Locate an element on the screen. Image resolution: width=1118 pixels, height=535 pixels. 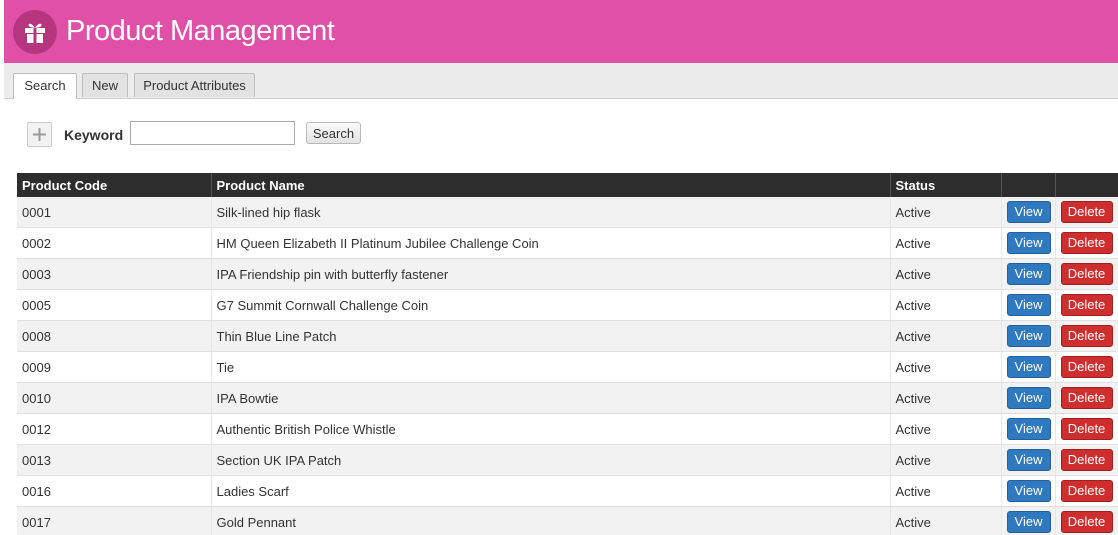
product-name-cell: Silk-lined hip flask is located at coordinates (551, 212).